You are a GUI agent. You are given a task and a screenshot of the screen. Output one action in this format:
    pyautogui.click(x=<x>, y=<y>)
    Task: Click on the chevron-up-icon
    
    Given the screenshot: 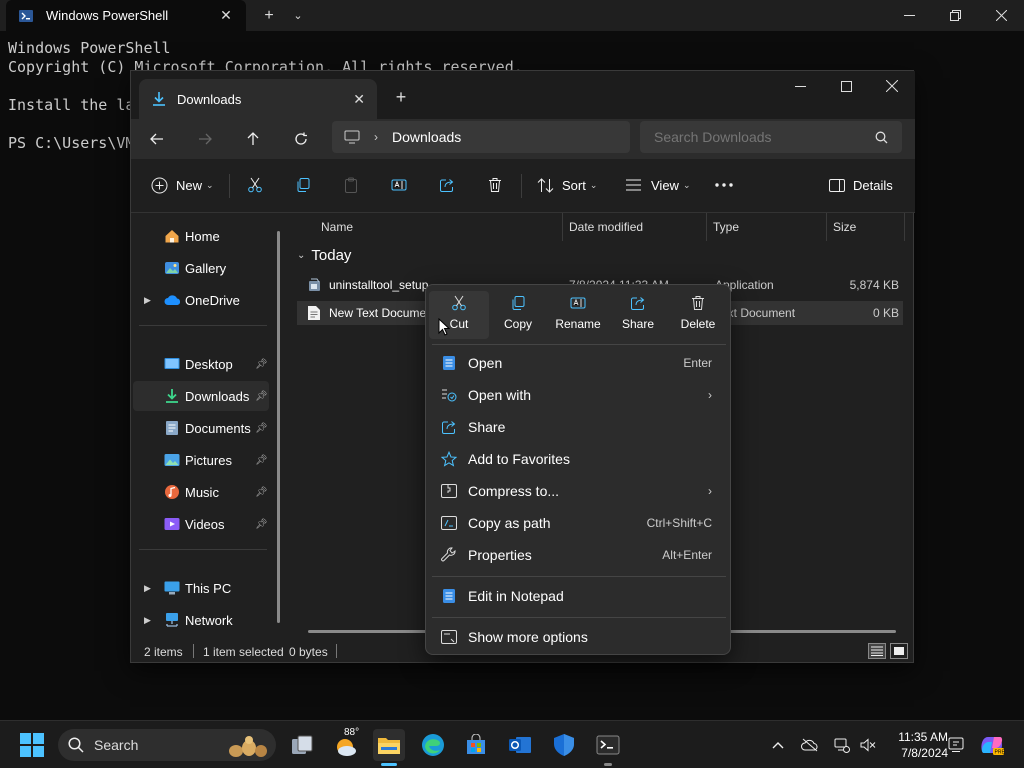 What is the action you would take?
    pyautogui.click(x=778, y=745)
    